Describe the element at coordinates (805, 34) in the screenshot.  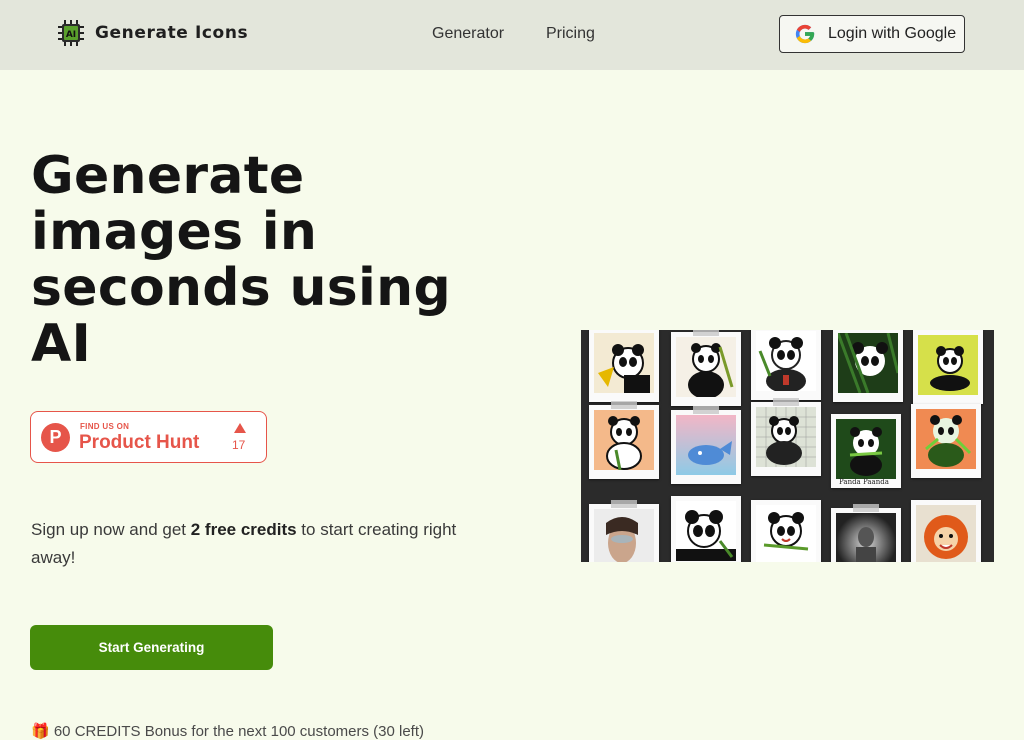
I see `google-icon` at that location.